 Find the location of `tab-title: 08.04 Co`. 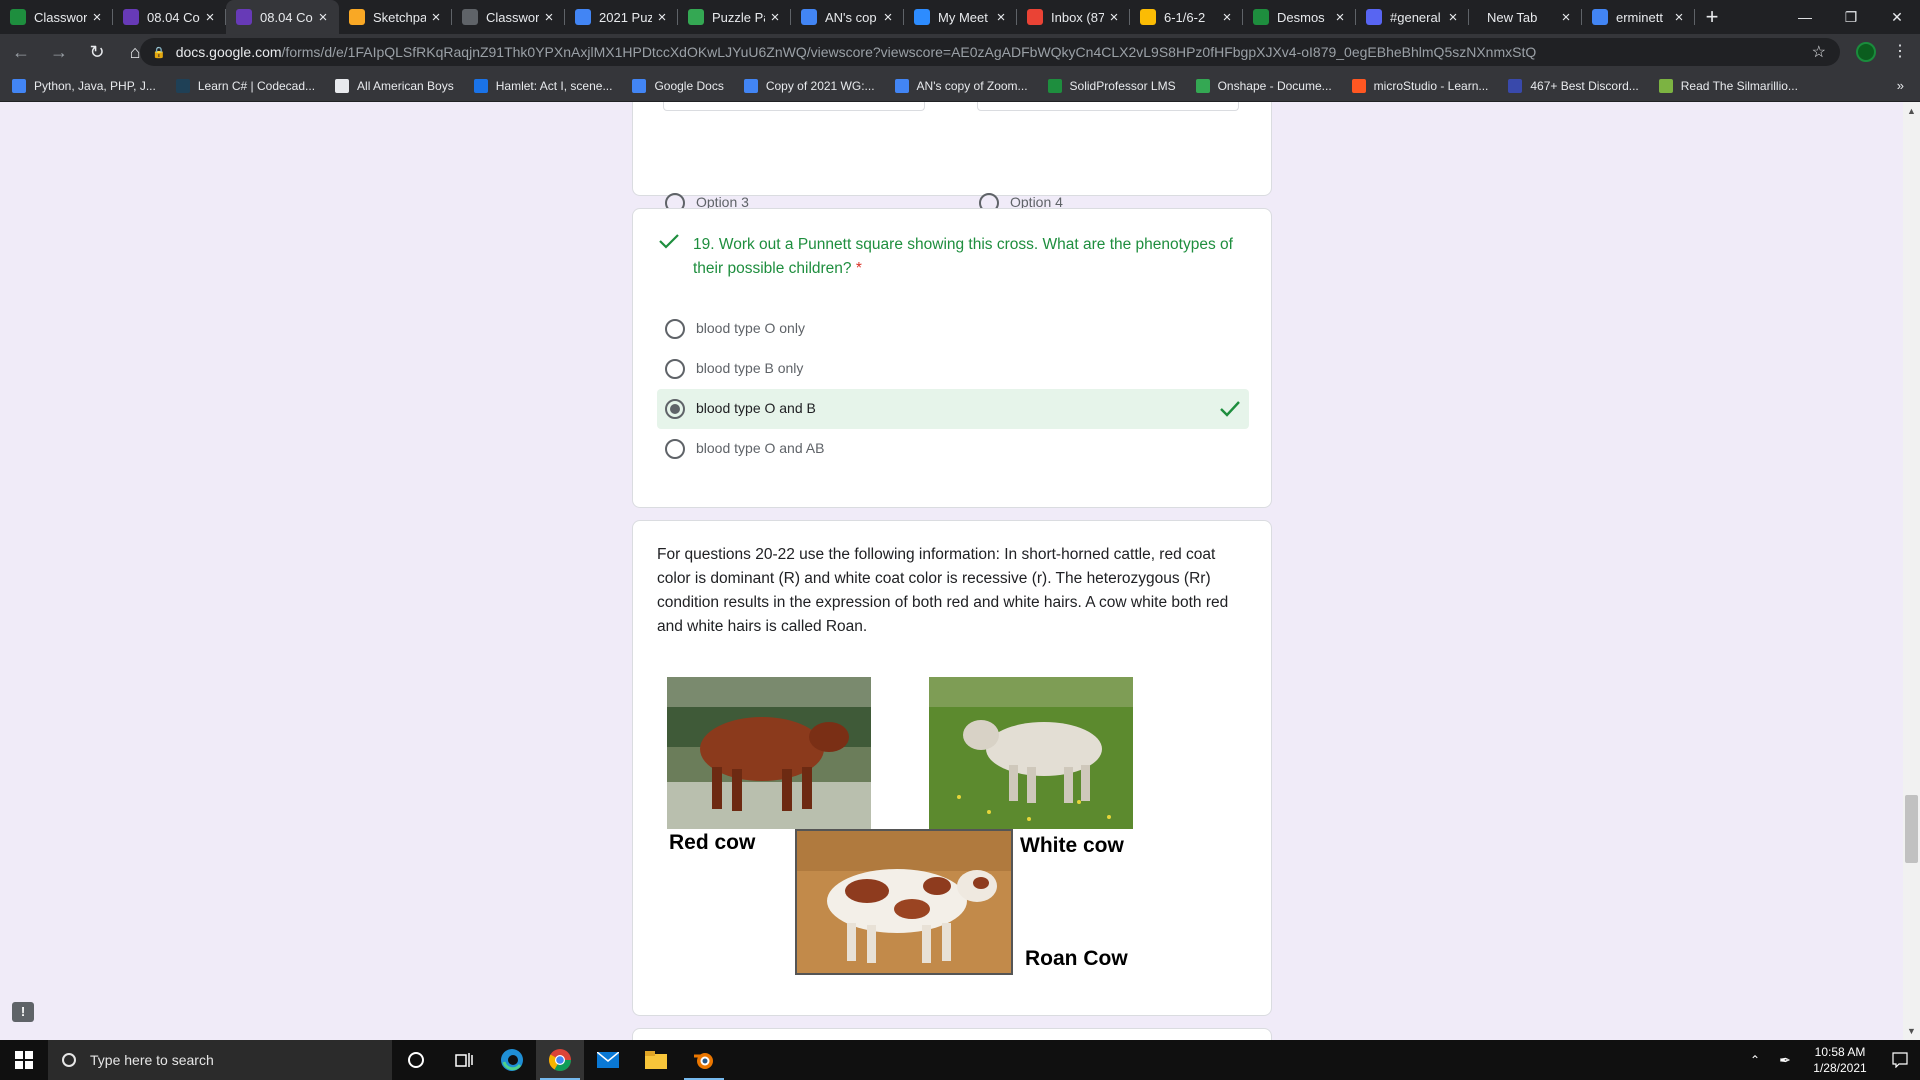

tab-title: 08.04 Co is located at coordinates (173, 17).